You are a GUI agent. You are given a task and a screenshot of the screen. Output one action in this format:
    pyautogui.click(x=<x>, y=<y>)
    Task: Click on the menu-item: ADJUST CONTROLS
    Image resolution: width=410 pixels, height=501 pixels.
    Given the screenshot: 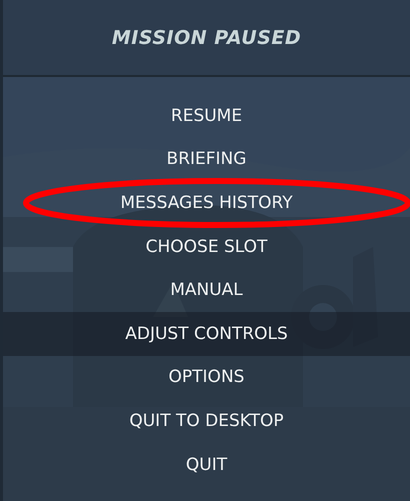 What is the action you would take?
    pyautogui.click(x=206, y=334)
    